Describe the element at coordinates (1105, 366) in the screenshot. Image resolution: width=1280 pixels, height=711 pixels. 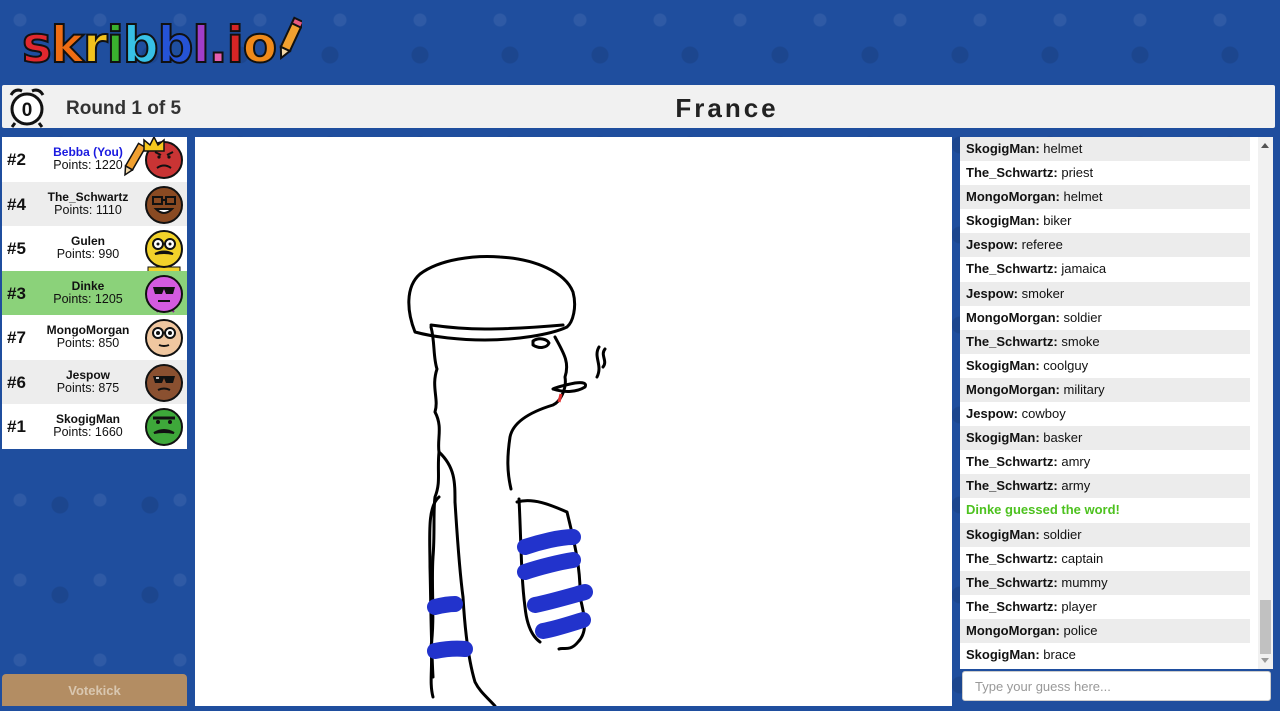
I see `chat-message: SkogigMan: coolguy` at that location.